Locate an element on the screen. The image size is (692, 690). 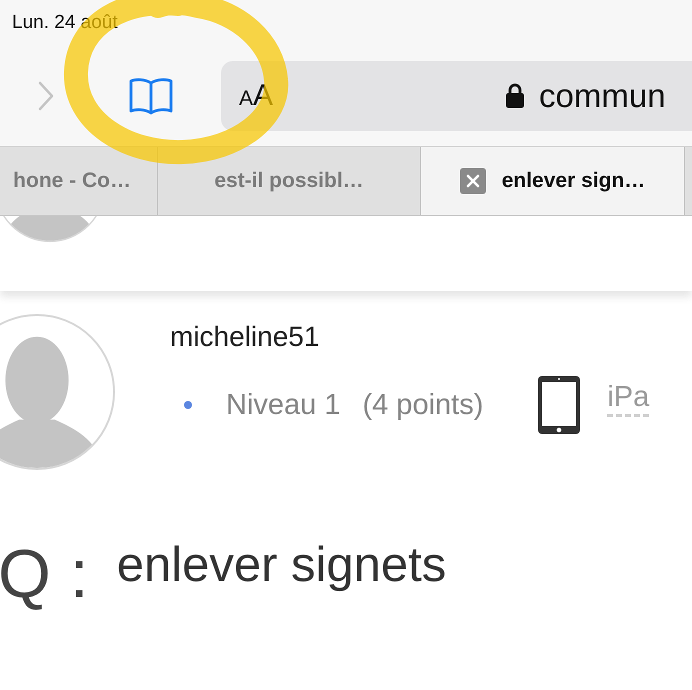
username: micheline51 is located at coordinates (410, 337).